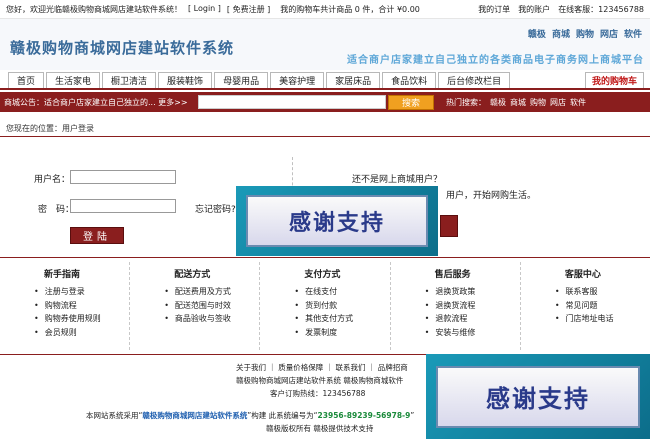 The image size is (650, 439). What do you see at coordinates (341, 333) in the screenshot?
I see `help-link: 发票制度` at bounding box center [341, 333].